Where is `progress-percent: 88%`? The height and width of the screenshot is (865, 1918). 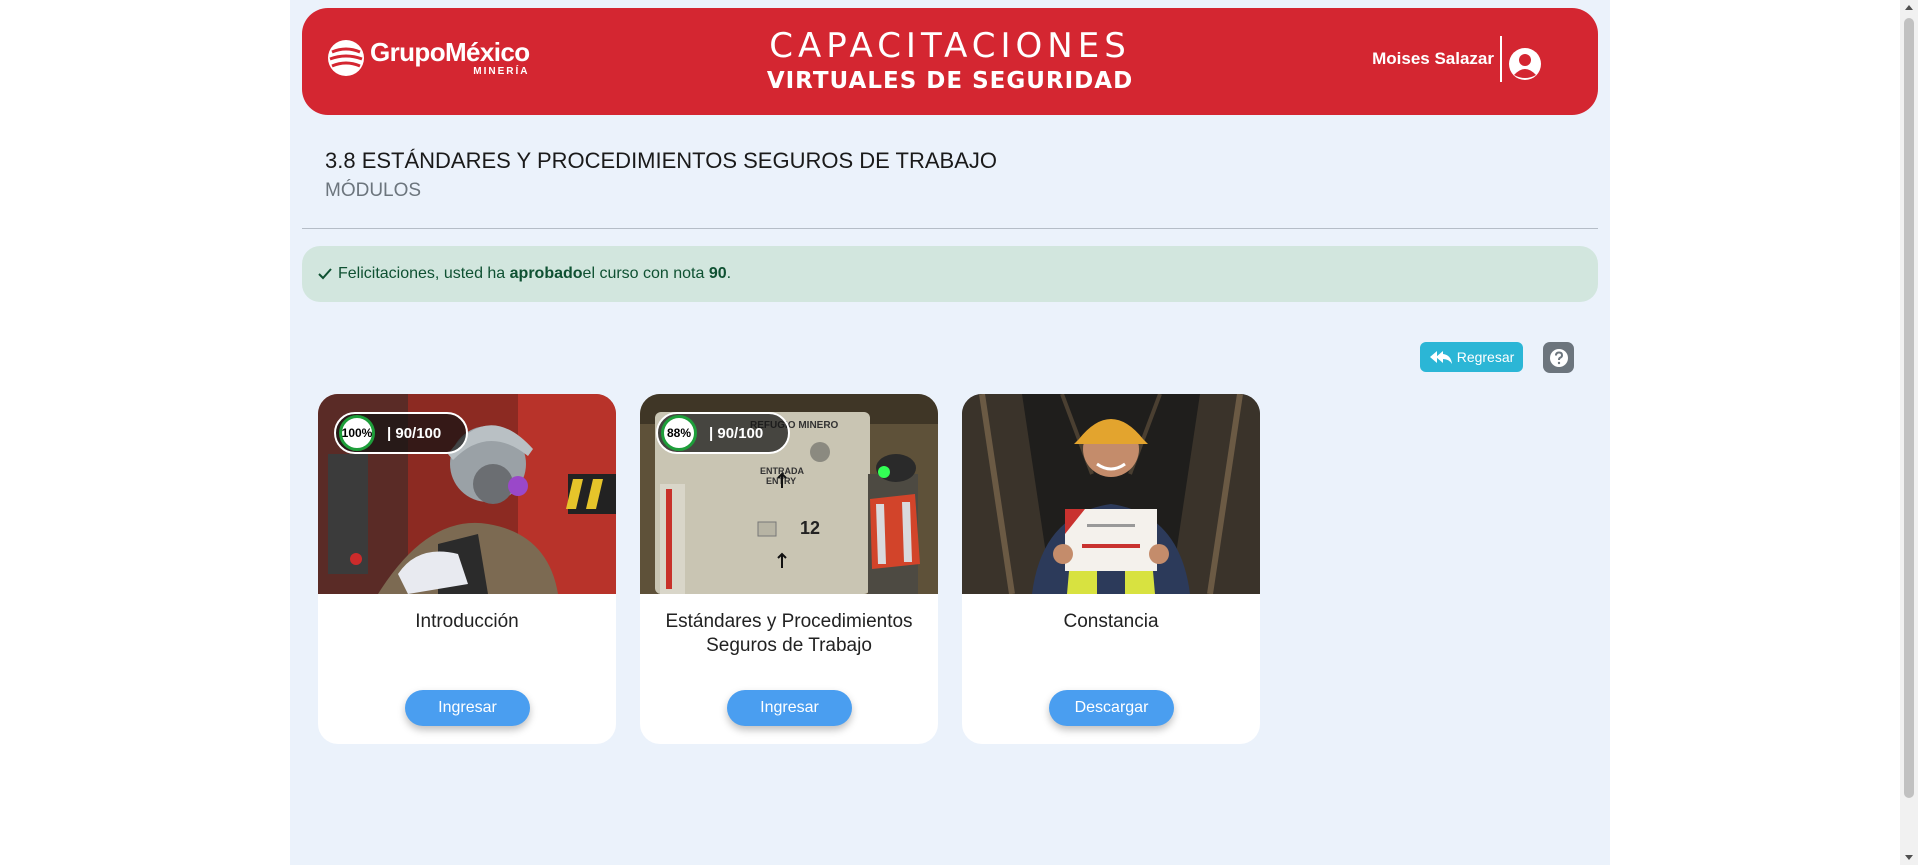
progress-percent: 88% is located at coordinates (679, 433).